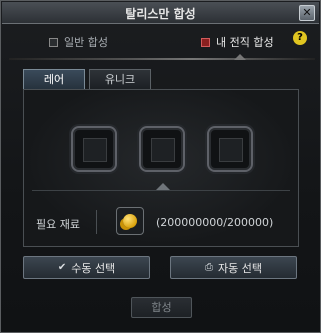 Image resolution: width=321 pixels, height=333 pixels. I want to click on top-tabs: 일반 합성 내 전직 합성 ?, so click(162, 45).